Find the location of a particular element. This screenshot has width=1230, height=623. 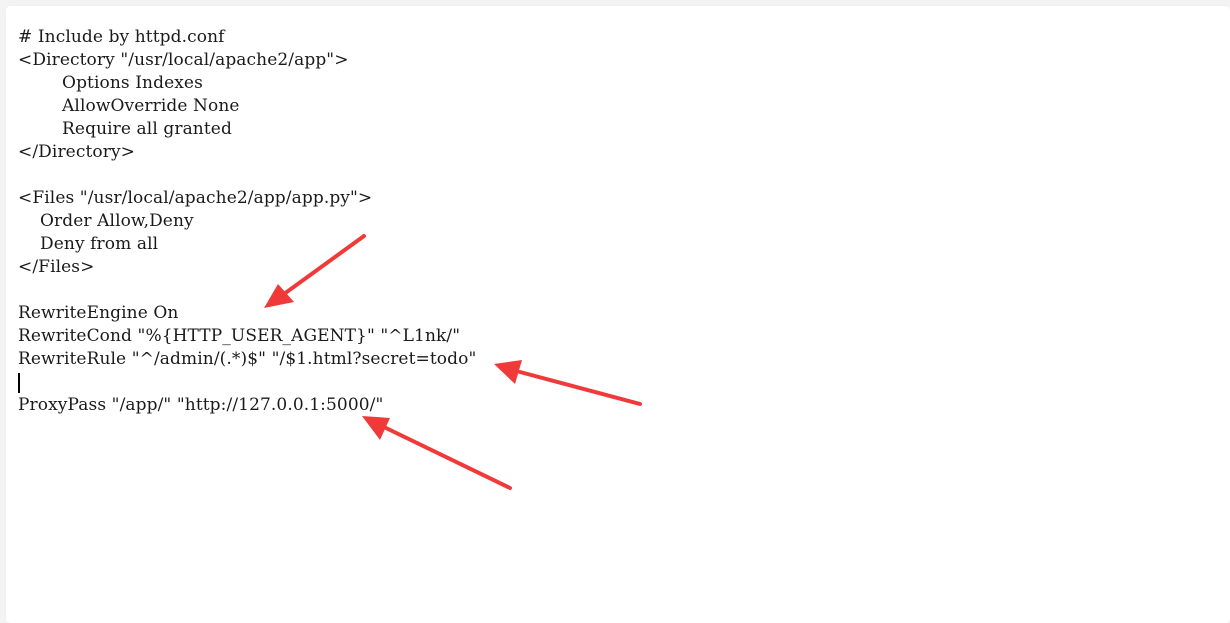

code-line: </Files> is located at coordinates (56, 267).